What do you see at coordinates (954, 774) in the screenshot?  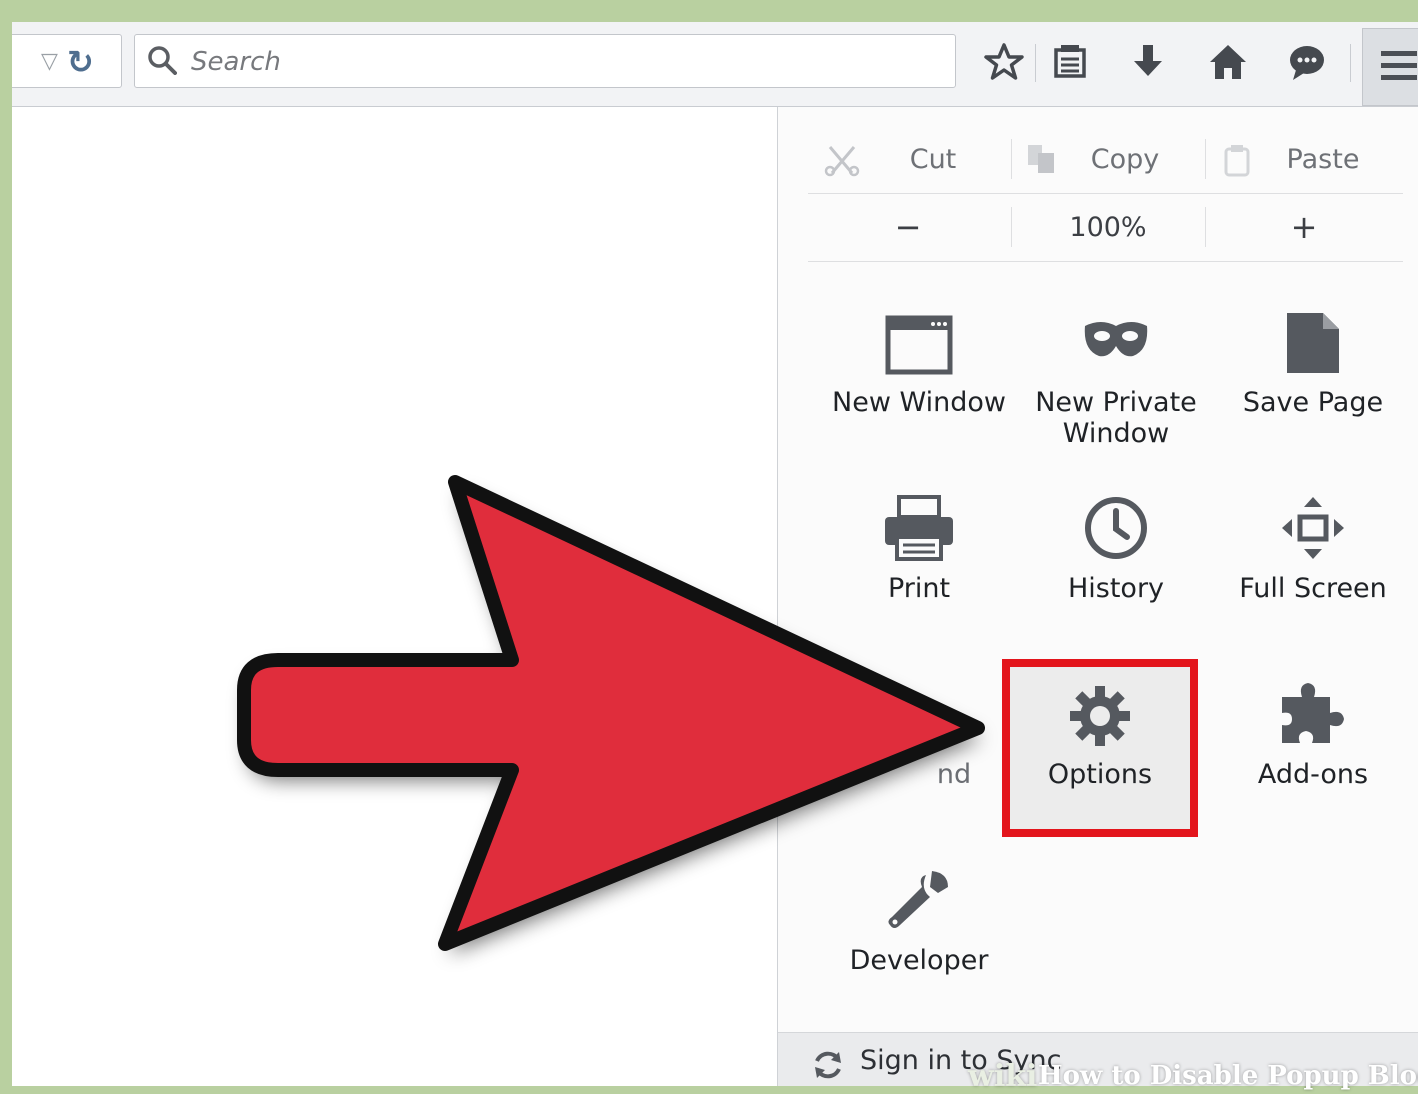 I see `menu-item-label: nd` at bounding box center [954, 774].